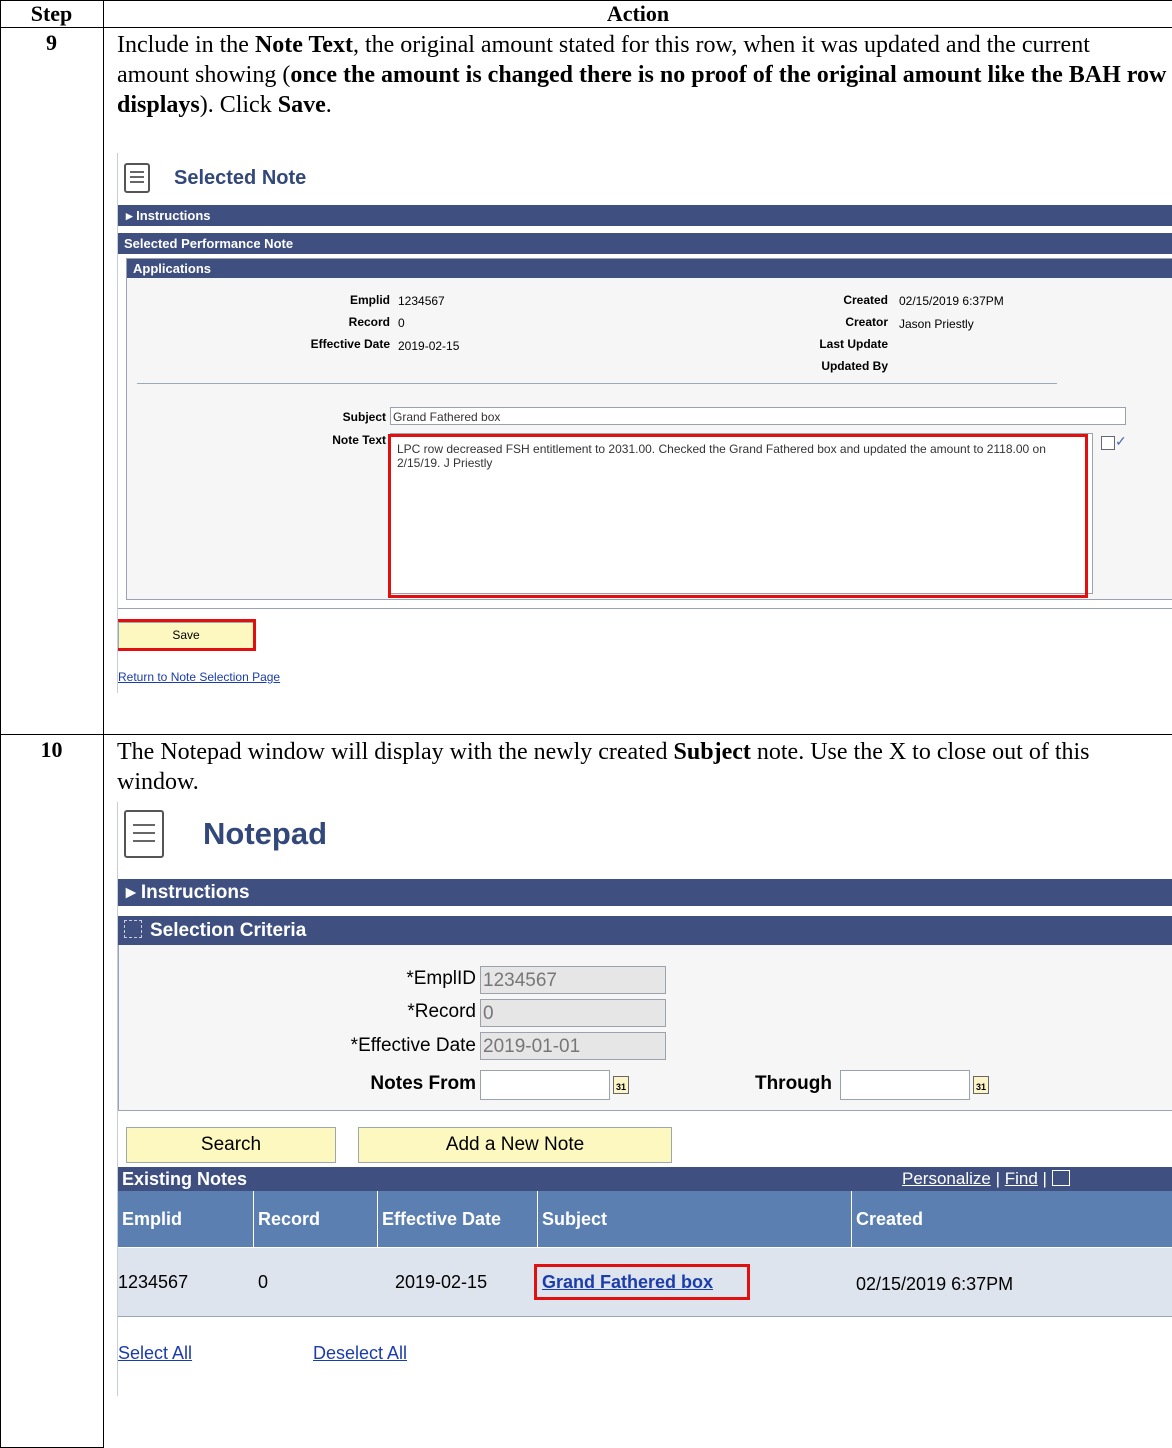 This screenshot has width=1172, height=1448. Describe the element at coordinates (401, 323) in the screenshot. I see `record-value: 0` at that location.